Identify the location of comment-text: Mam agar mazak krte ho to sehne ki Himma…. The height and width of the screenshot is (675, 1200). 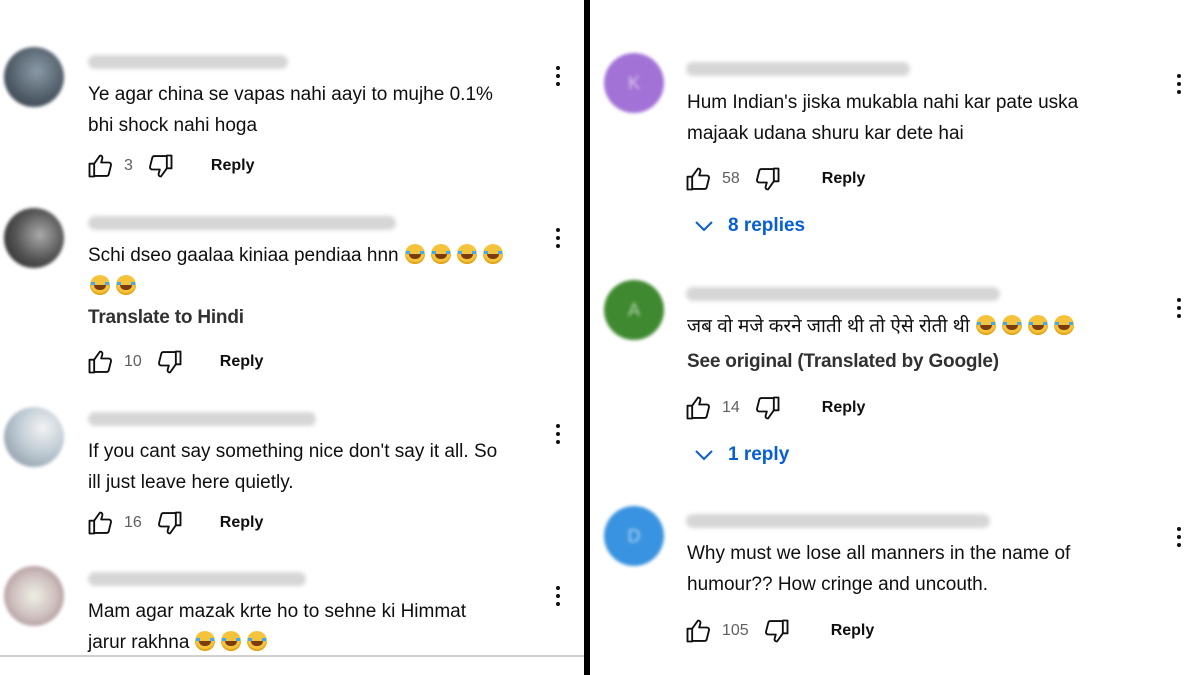
(277, 627).